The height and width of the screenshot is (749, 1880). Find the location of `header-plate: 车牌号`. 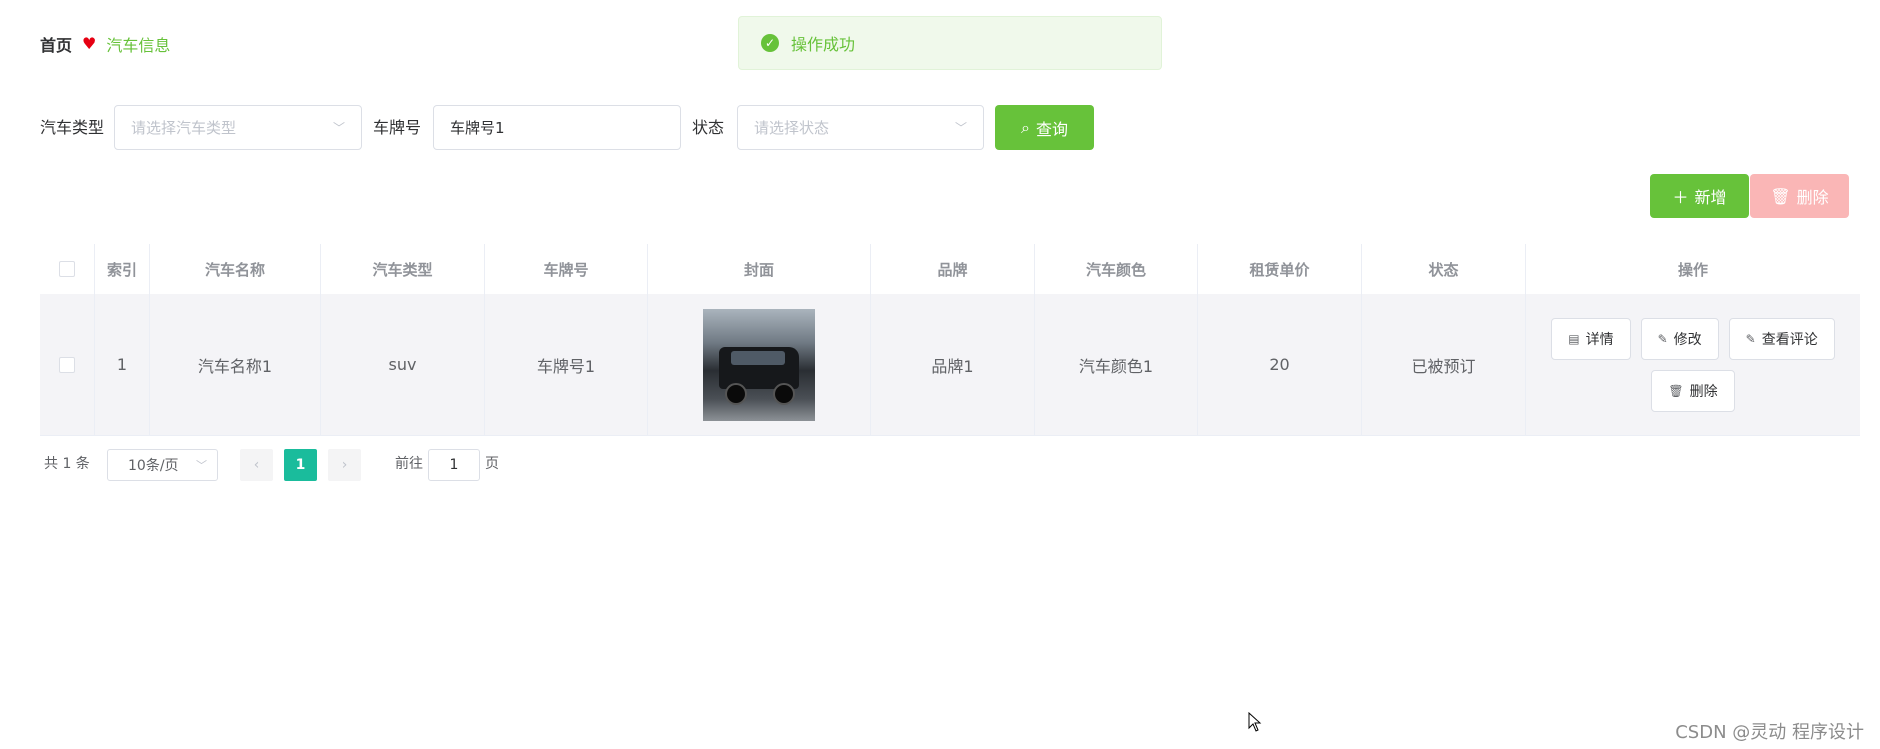

header-plate: 车牌号 is located at coordinates (566, 269).